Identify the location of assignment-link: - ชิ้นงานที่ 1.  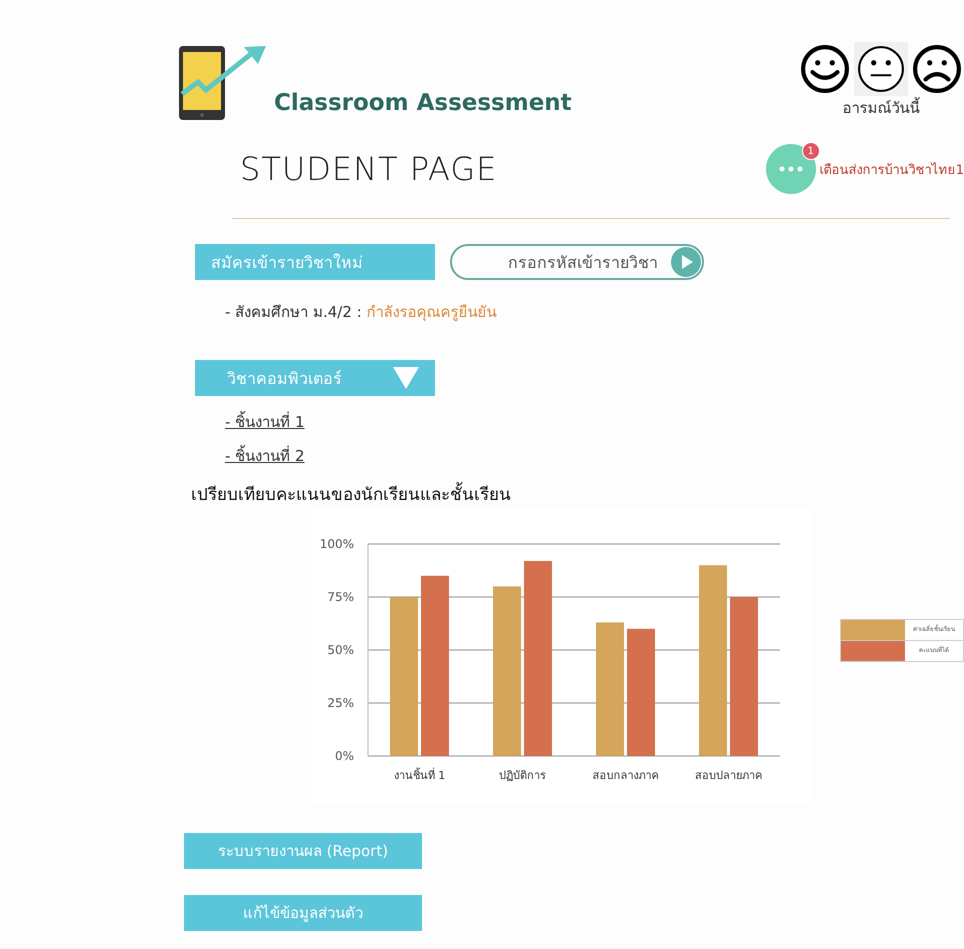
(264, 422).